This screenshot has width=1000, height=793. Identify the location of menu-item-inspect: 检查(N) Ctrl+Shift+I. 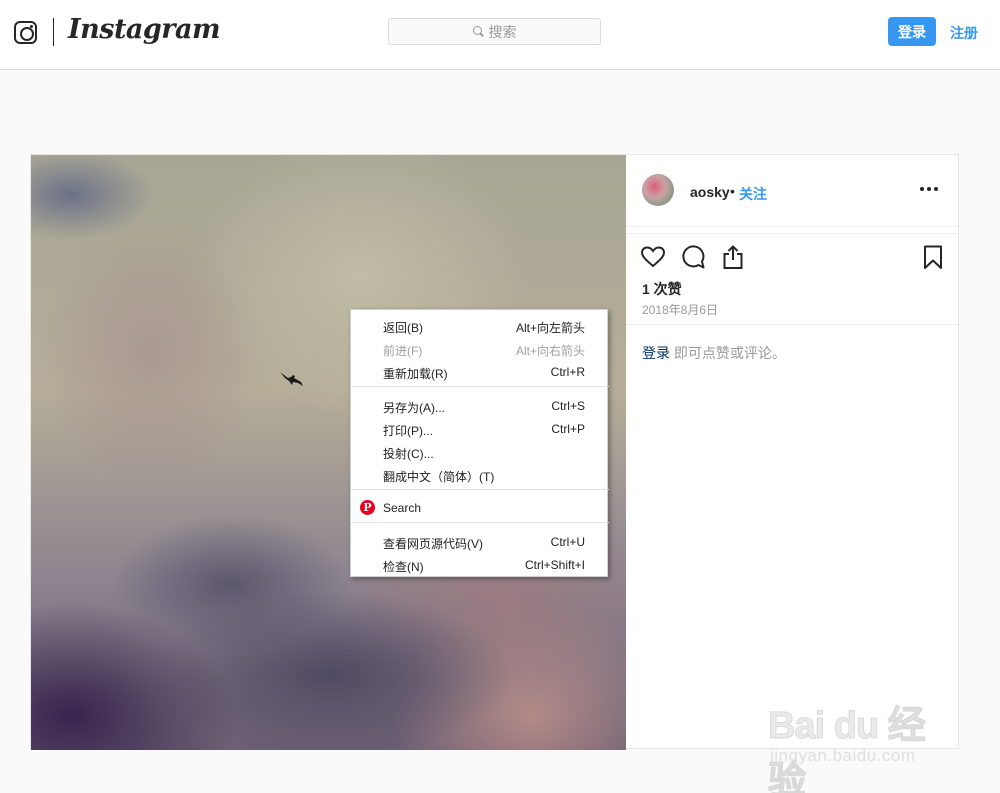
(480, 564).